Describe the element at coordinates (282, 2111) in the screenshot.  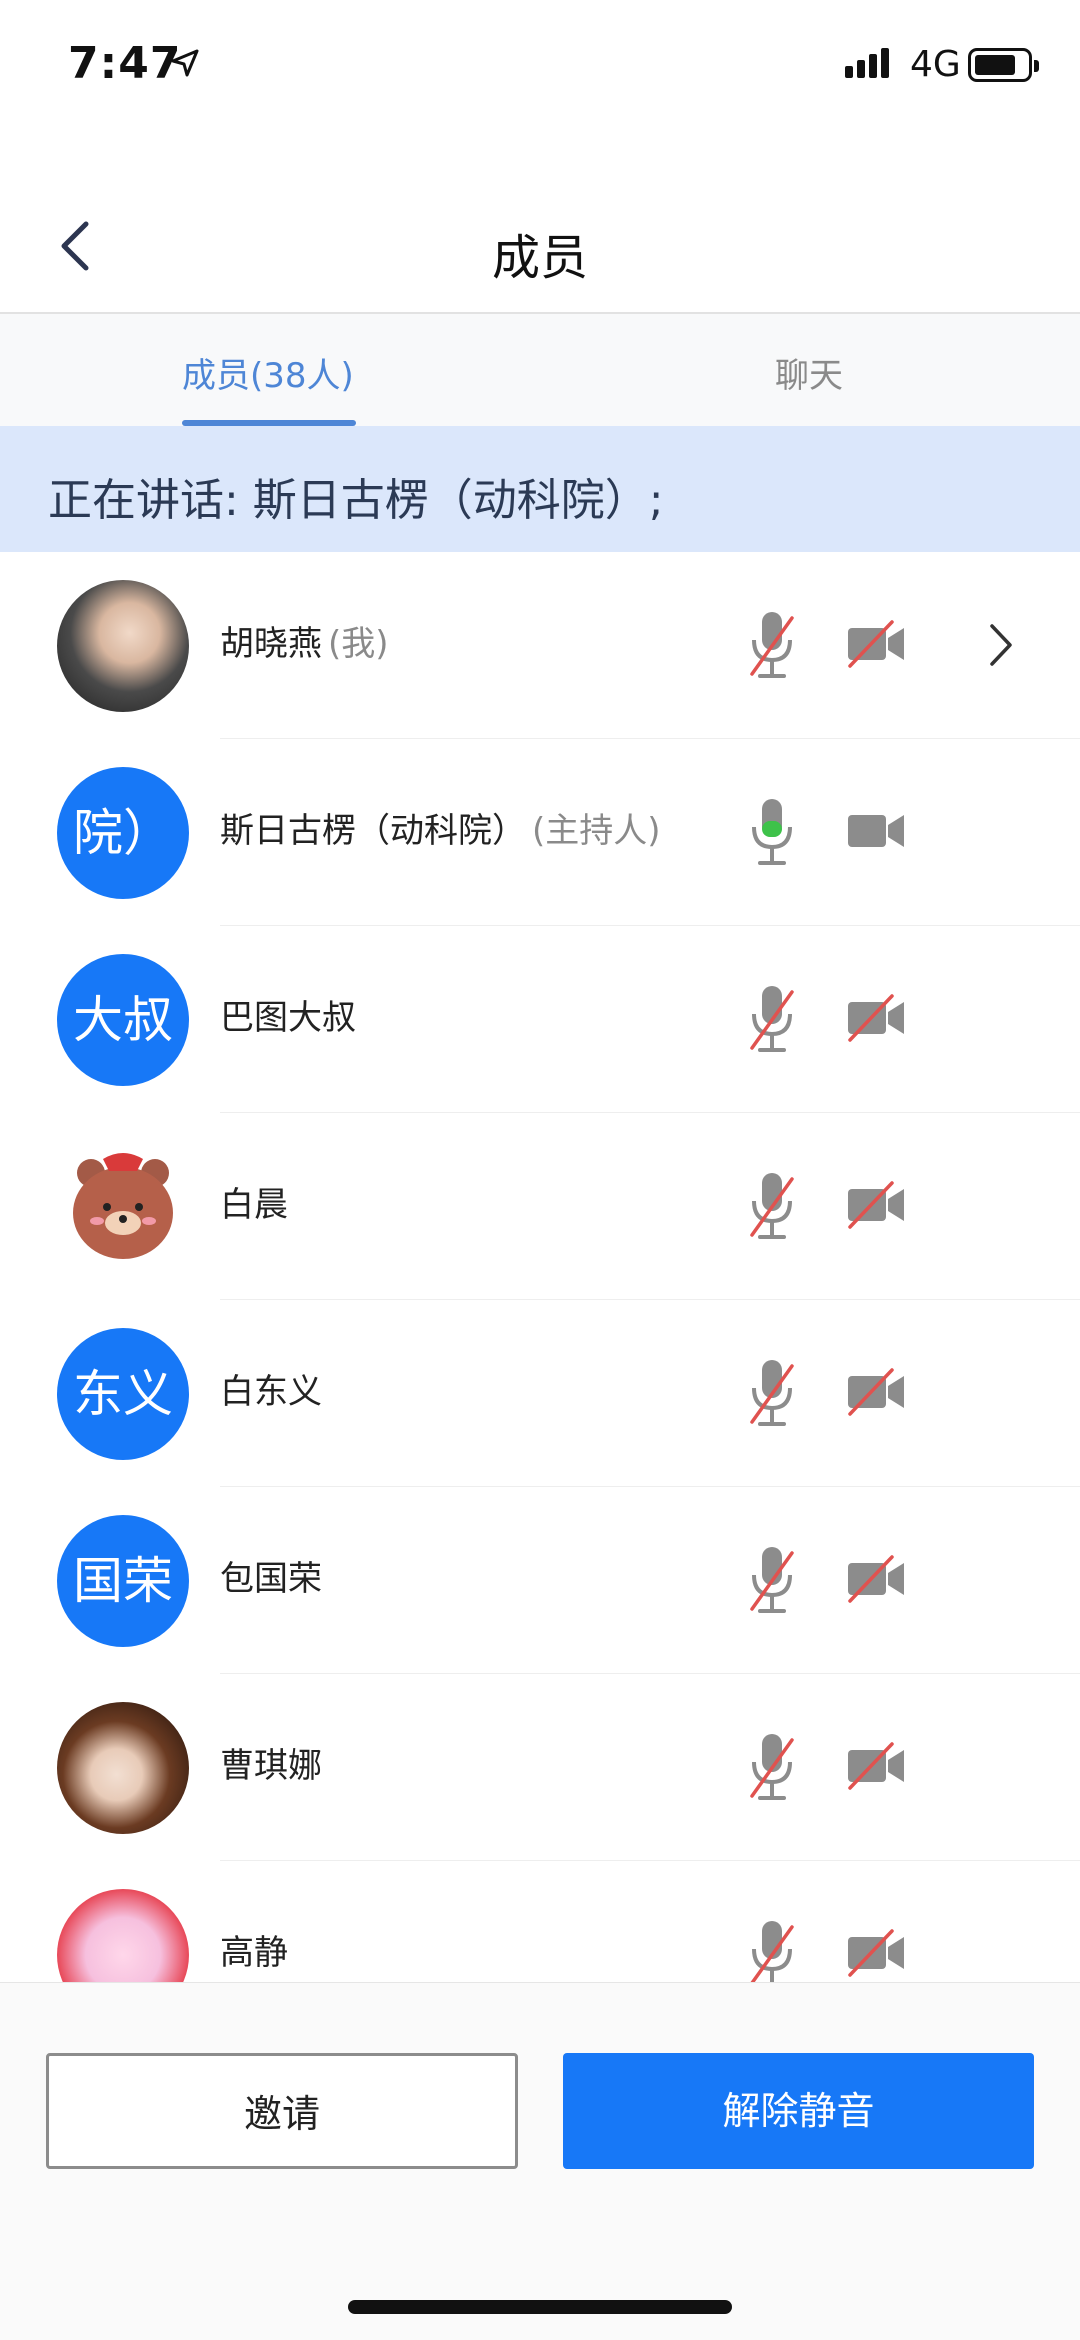
I see `invite-button: 邀请` at that location.